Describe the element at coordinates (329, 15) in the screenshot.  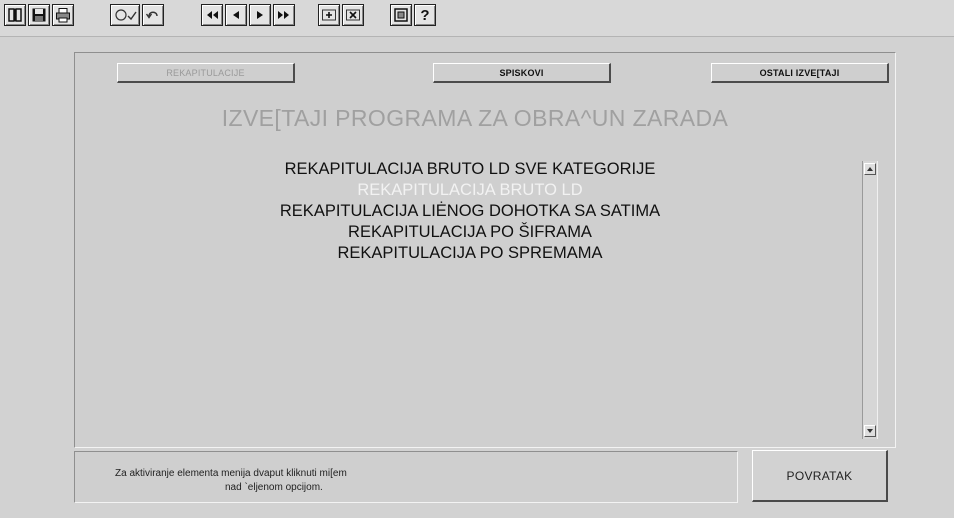
I see `new-record-icon` at that location.